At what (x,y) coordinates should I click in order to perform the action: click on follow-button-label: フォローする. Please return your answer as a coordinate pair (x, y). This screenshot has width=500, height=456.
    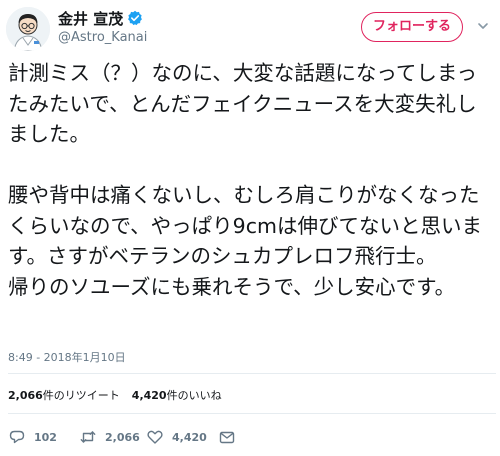
    Looking at the image, I should click on (412, 26).